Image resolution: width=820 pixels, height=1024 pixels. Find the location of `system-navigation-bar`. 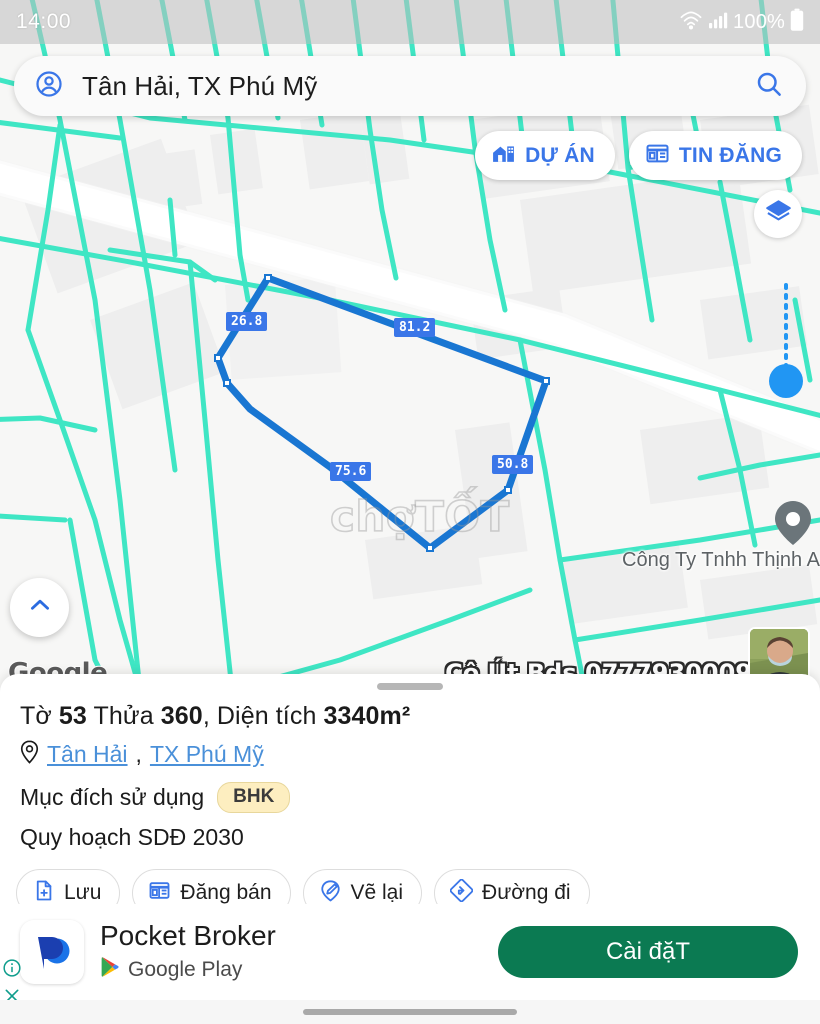

system-navigation-bar is located at coordinates (410, 1012).